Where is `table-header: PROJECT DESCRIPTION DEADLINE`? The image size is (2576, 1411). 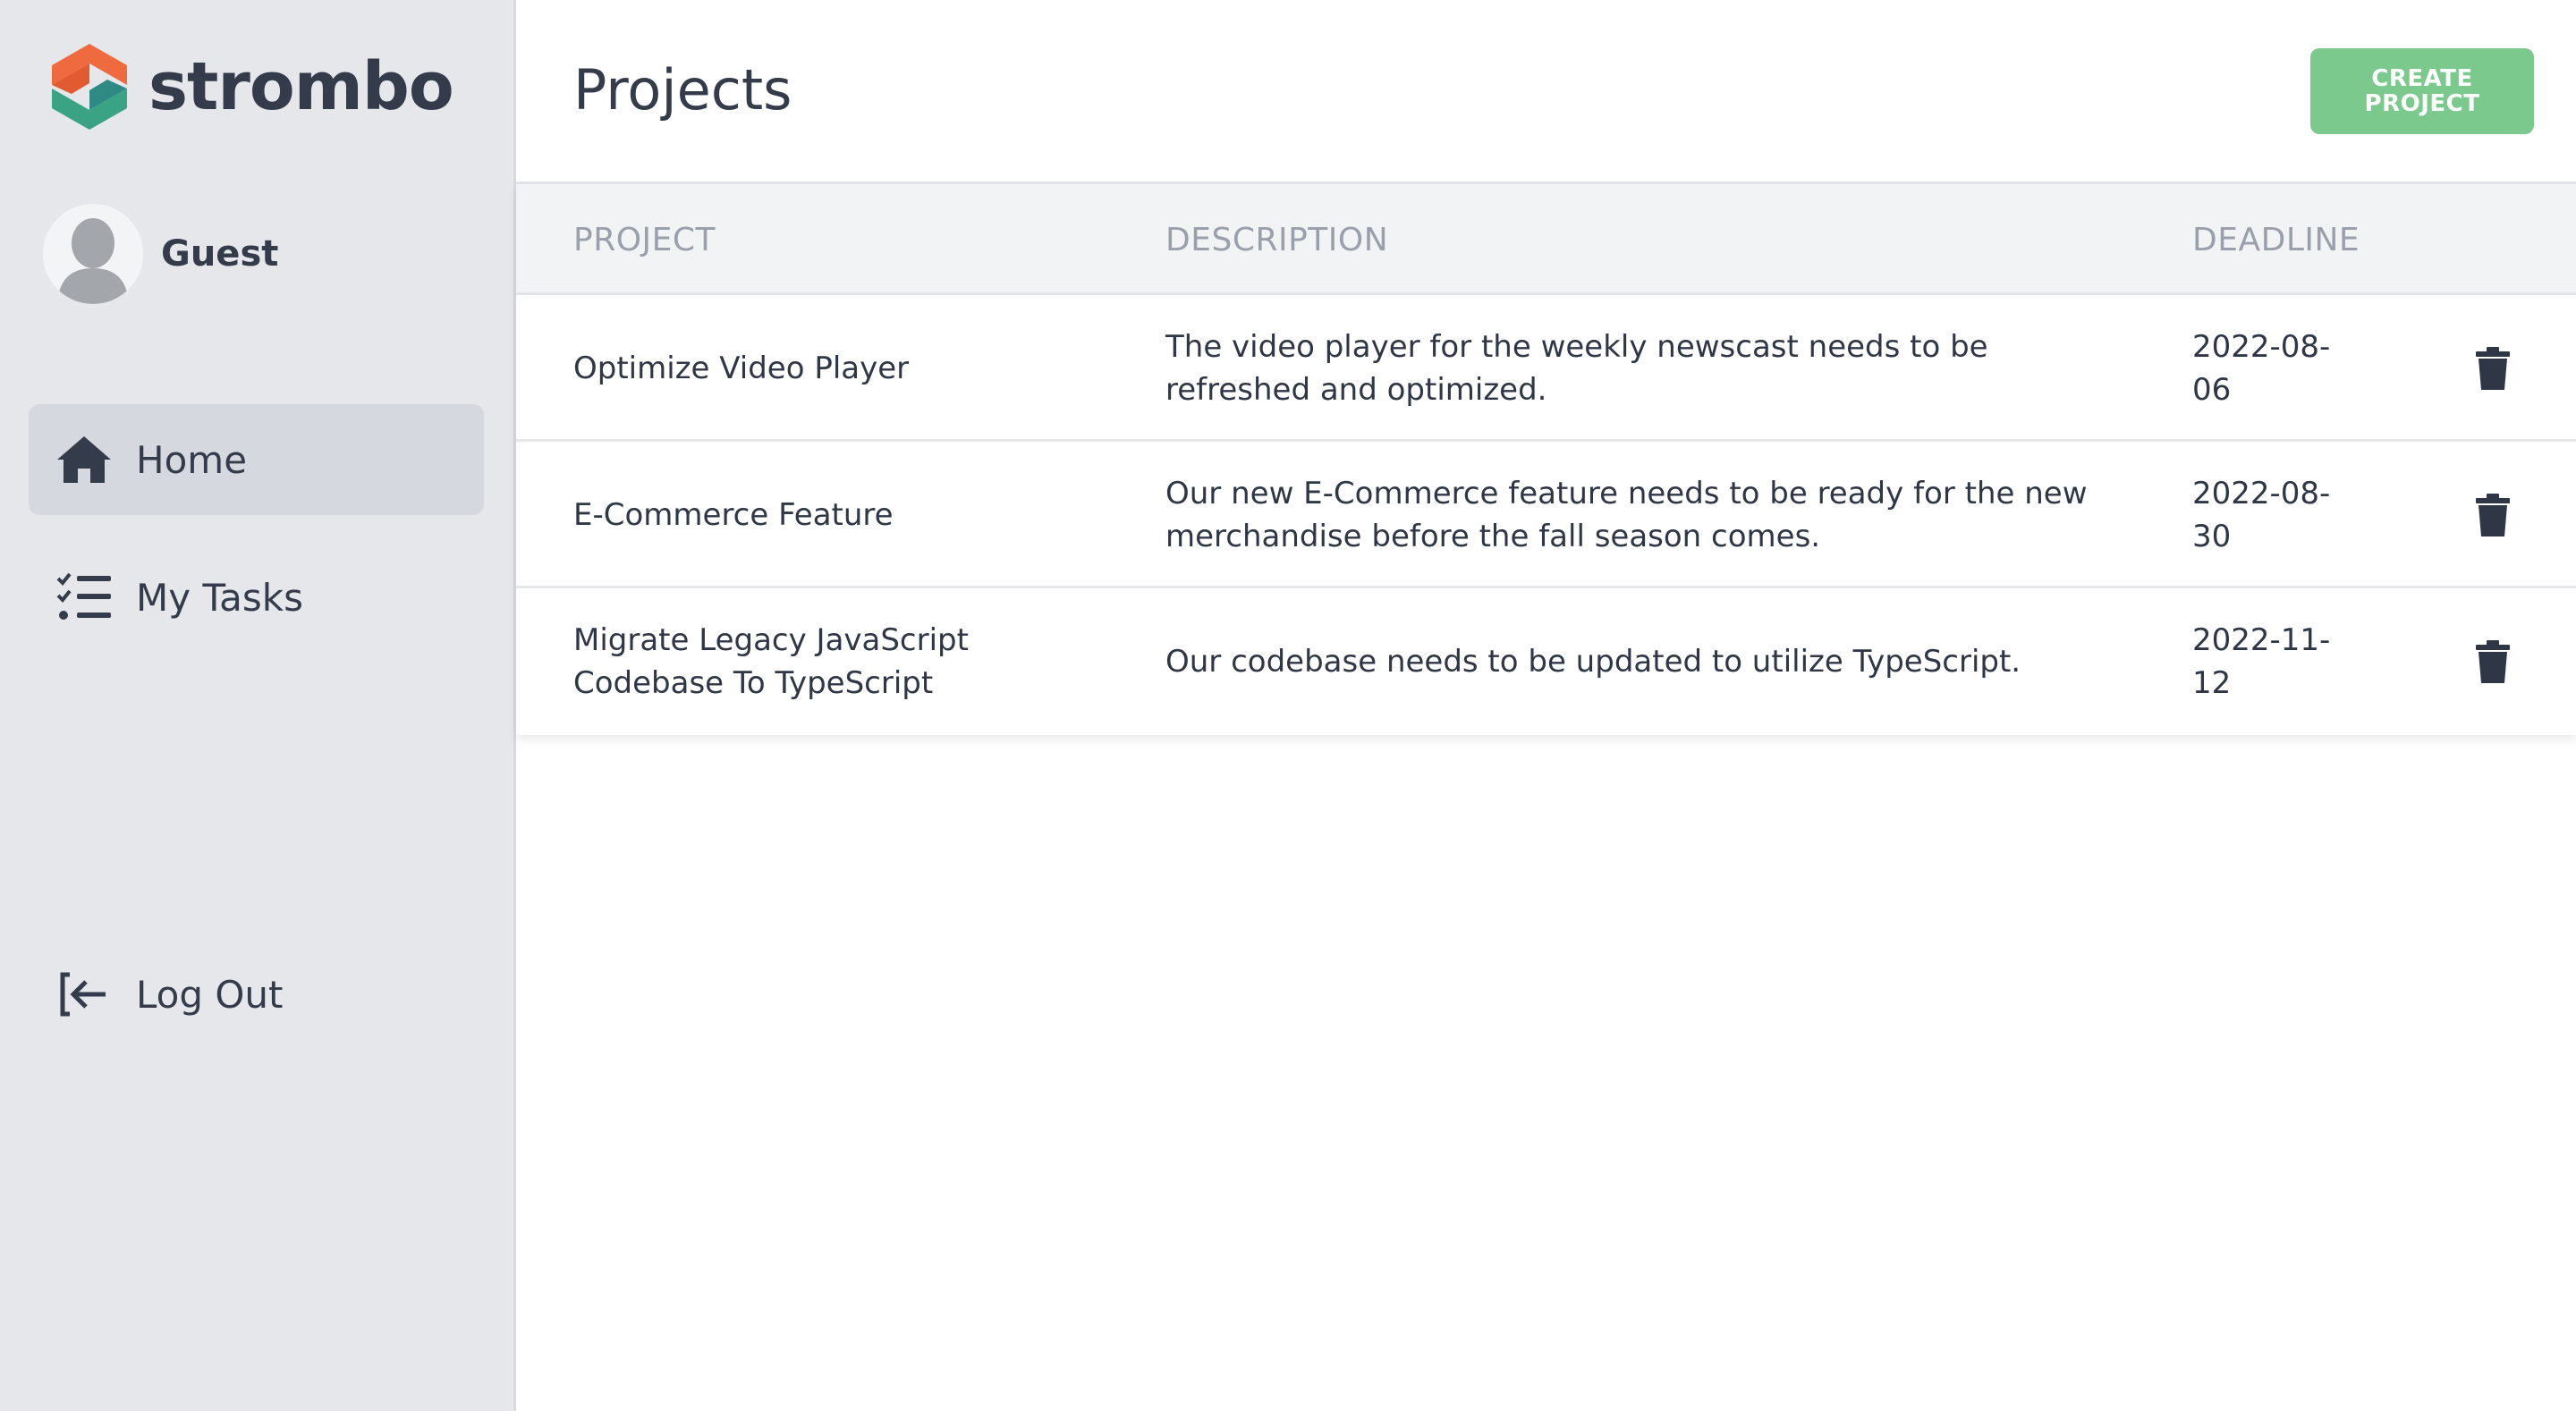
table-header: PROJECT DESCRIPTION DEADLINE is located at coordinates (1546, 240).